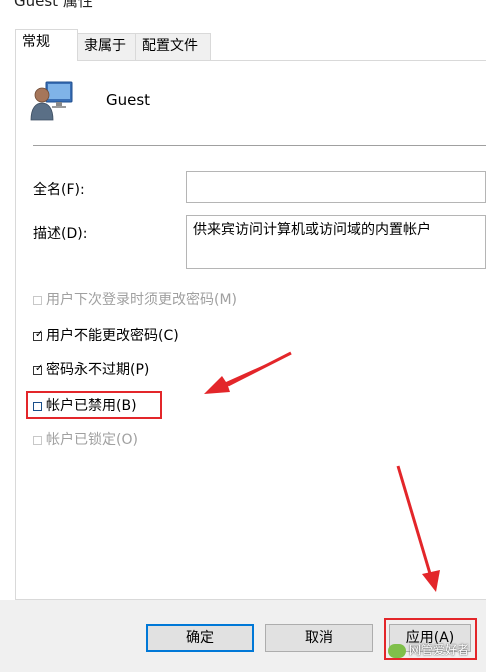 This screenshot has width=486, height=672. I want to click on window-title: Guest 属性, so click(53, 5).